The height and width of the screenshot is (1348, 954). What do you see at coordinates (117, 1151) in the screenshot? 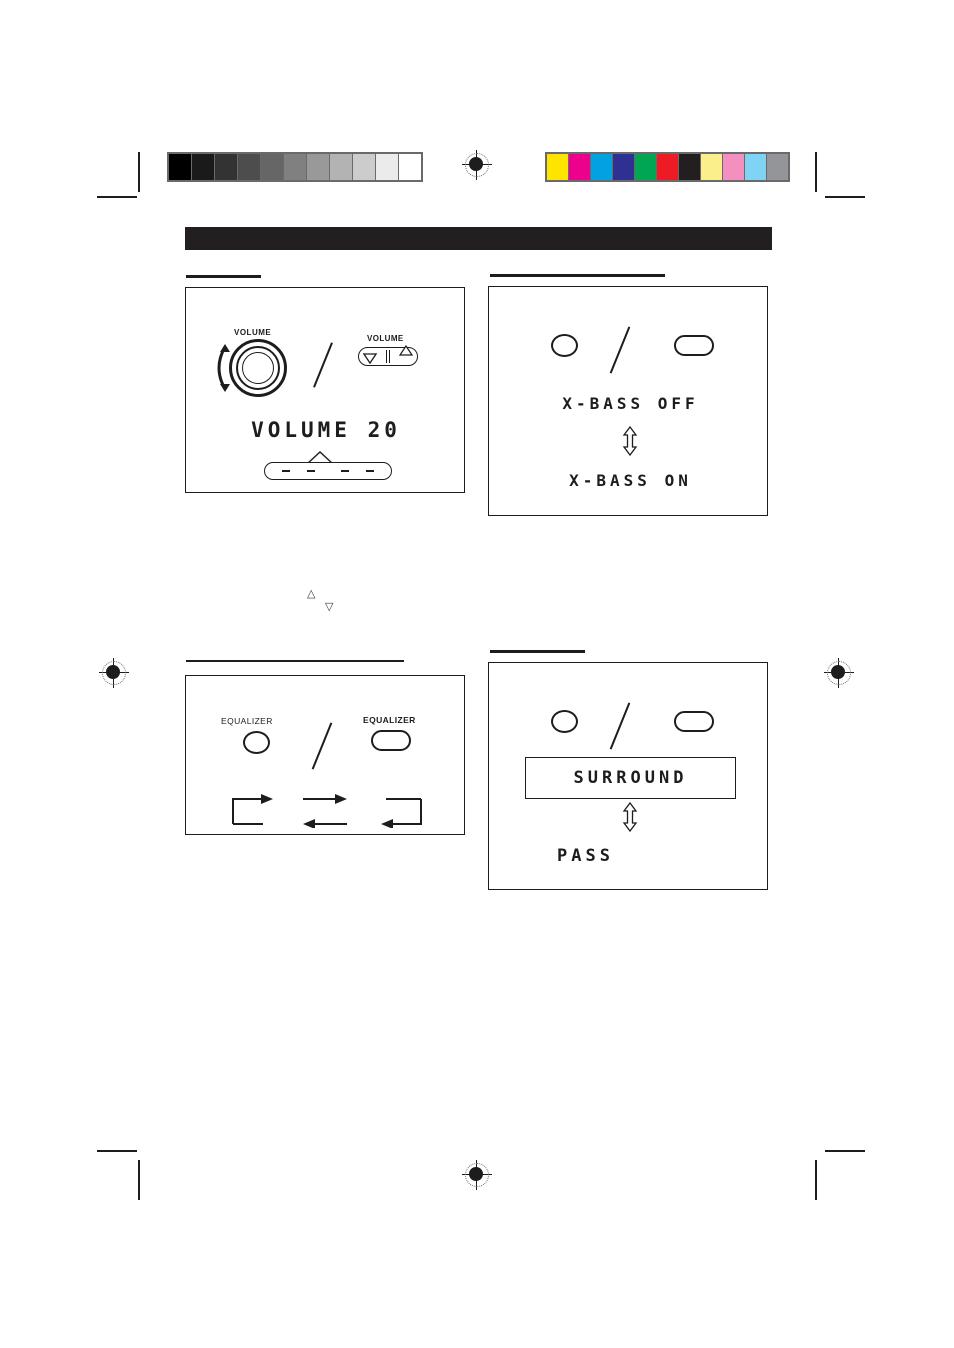
I see `crop-mark-bottom-left-horizontal` at bounding box center [117, 1151].